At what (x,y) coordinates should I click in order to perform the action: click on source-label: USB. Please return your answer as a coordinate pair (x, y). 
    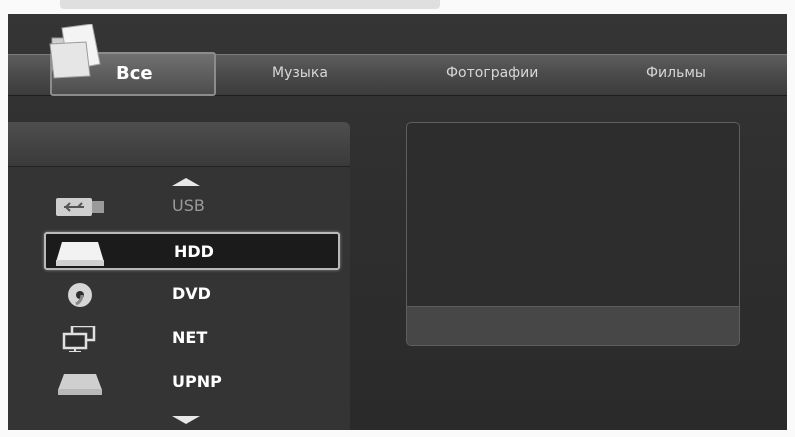
    Looking at the image, I should click on (188, 205).